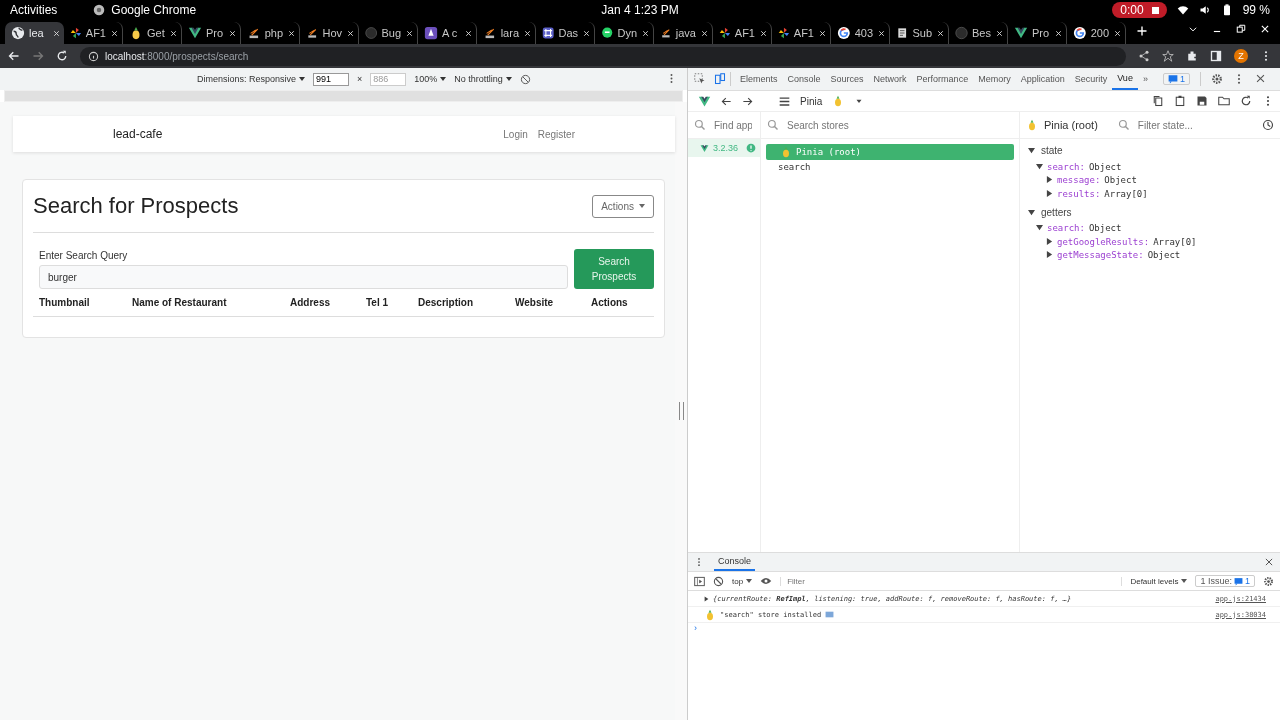 This screenshot has height=720, width=1280. Describe the element at coordinates (556, 134) in the screenshot. I see `nav-link: Register` at that location.